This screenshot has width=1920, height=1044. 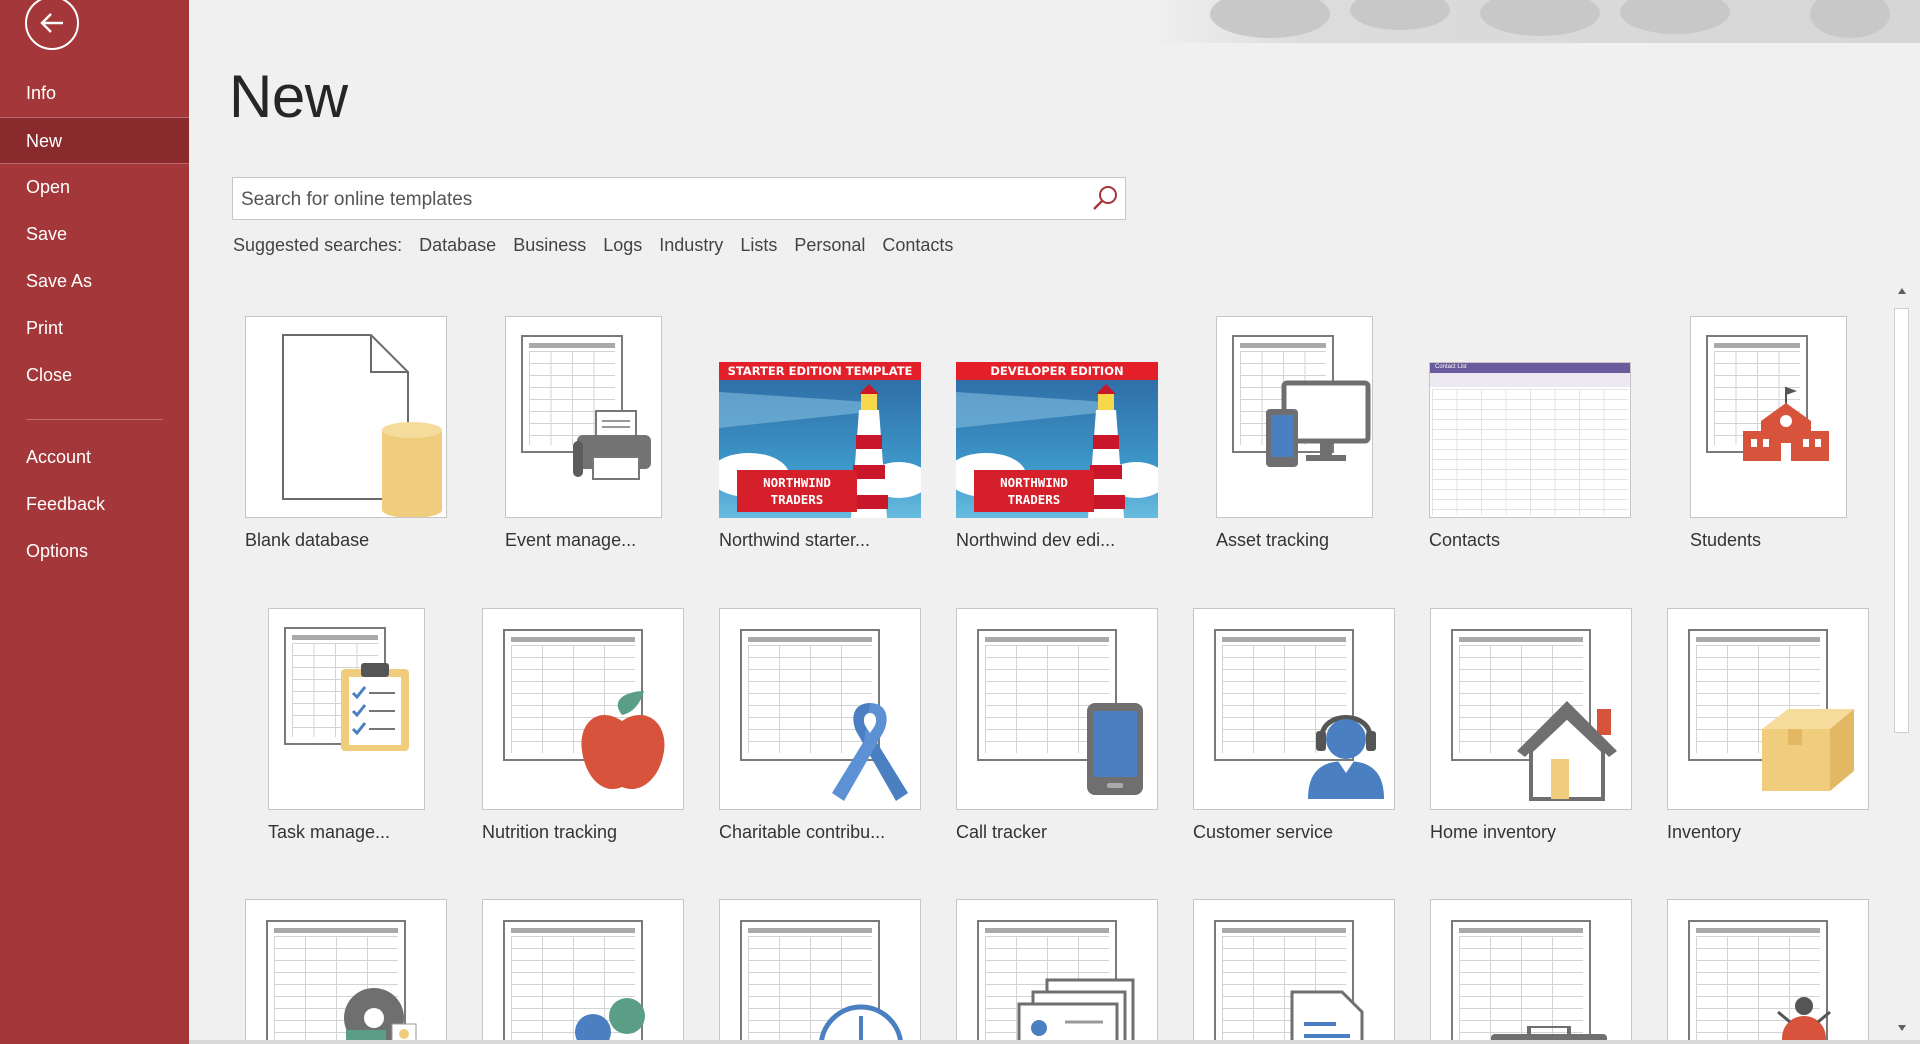 What do you see at coordinates (307, 540) in the screenshot?
I see `template-label: Blank database` at bounding box center [307, 540].